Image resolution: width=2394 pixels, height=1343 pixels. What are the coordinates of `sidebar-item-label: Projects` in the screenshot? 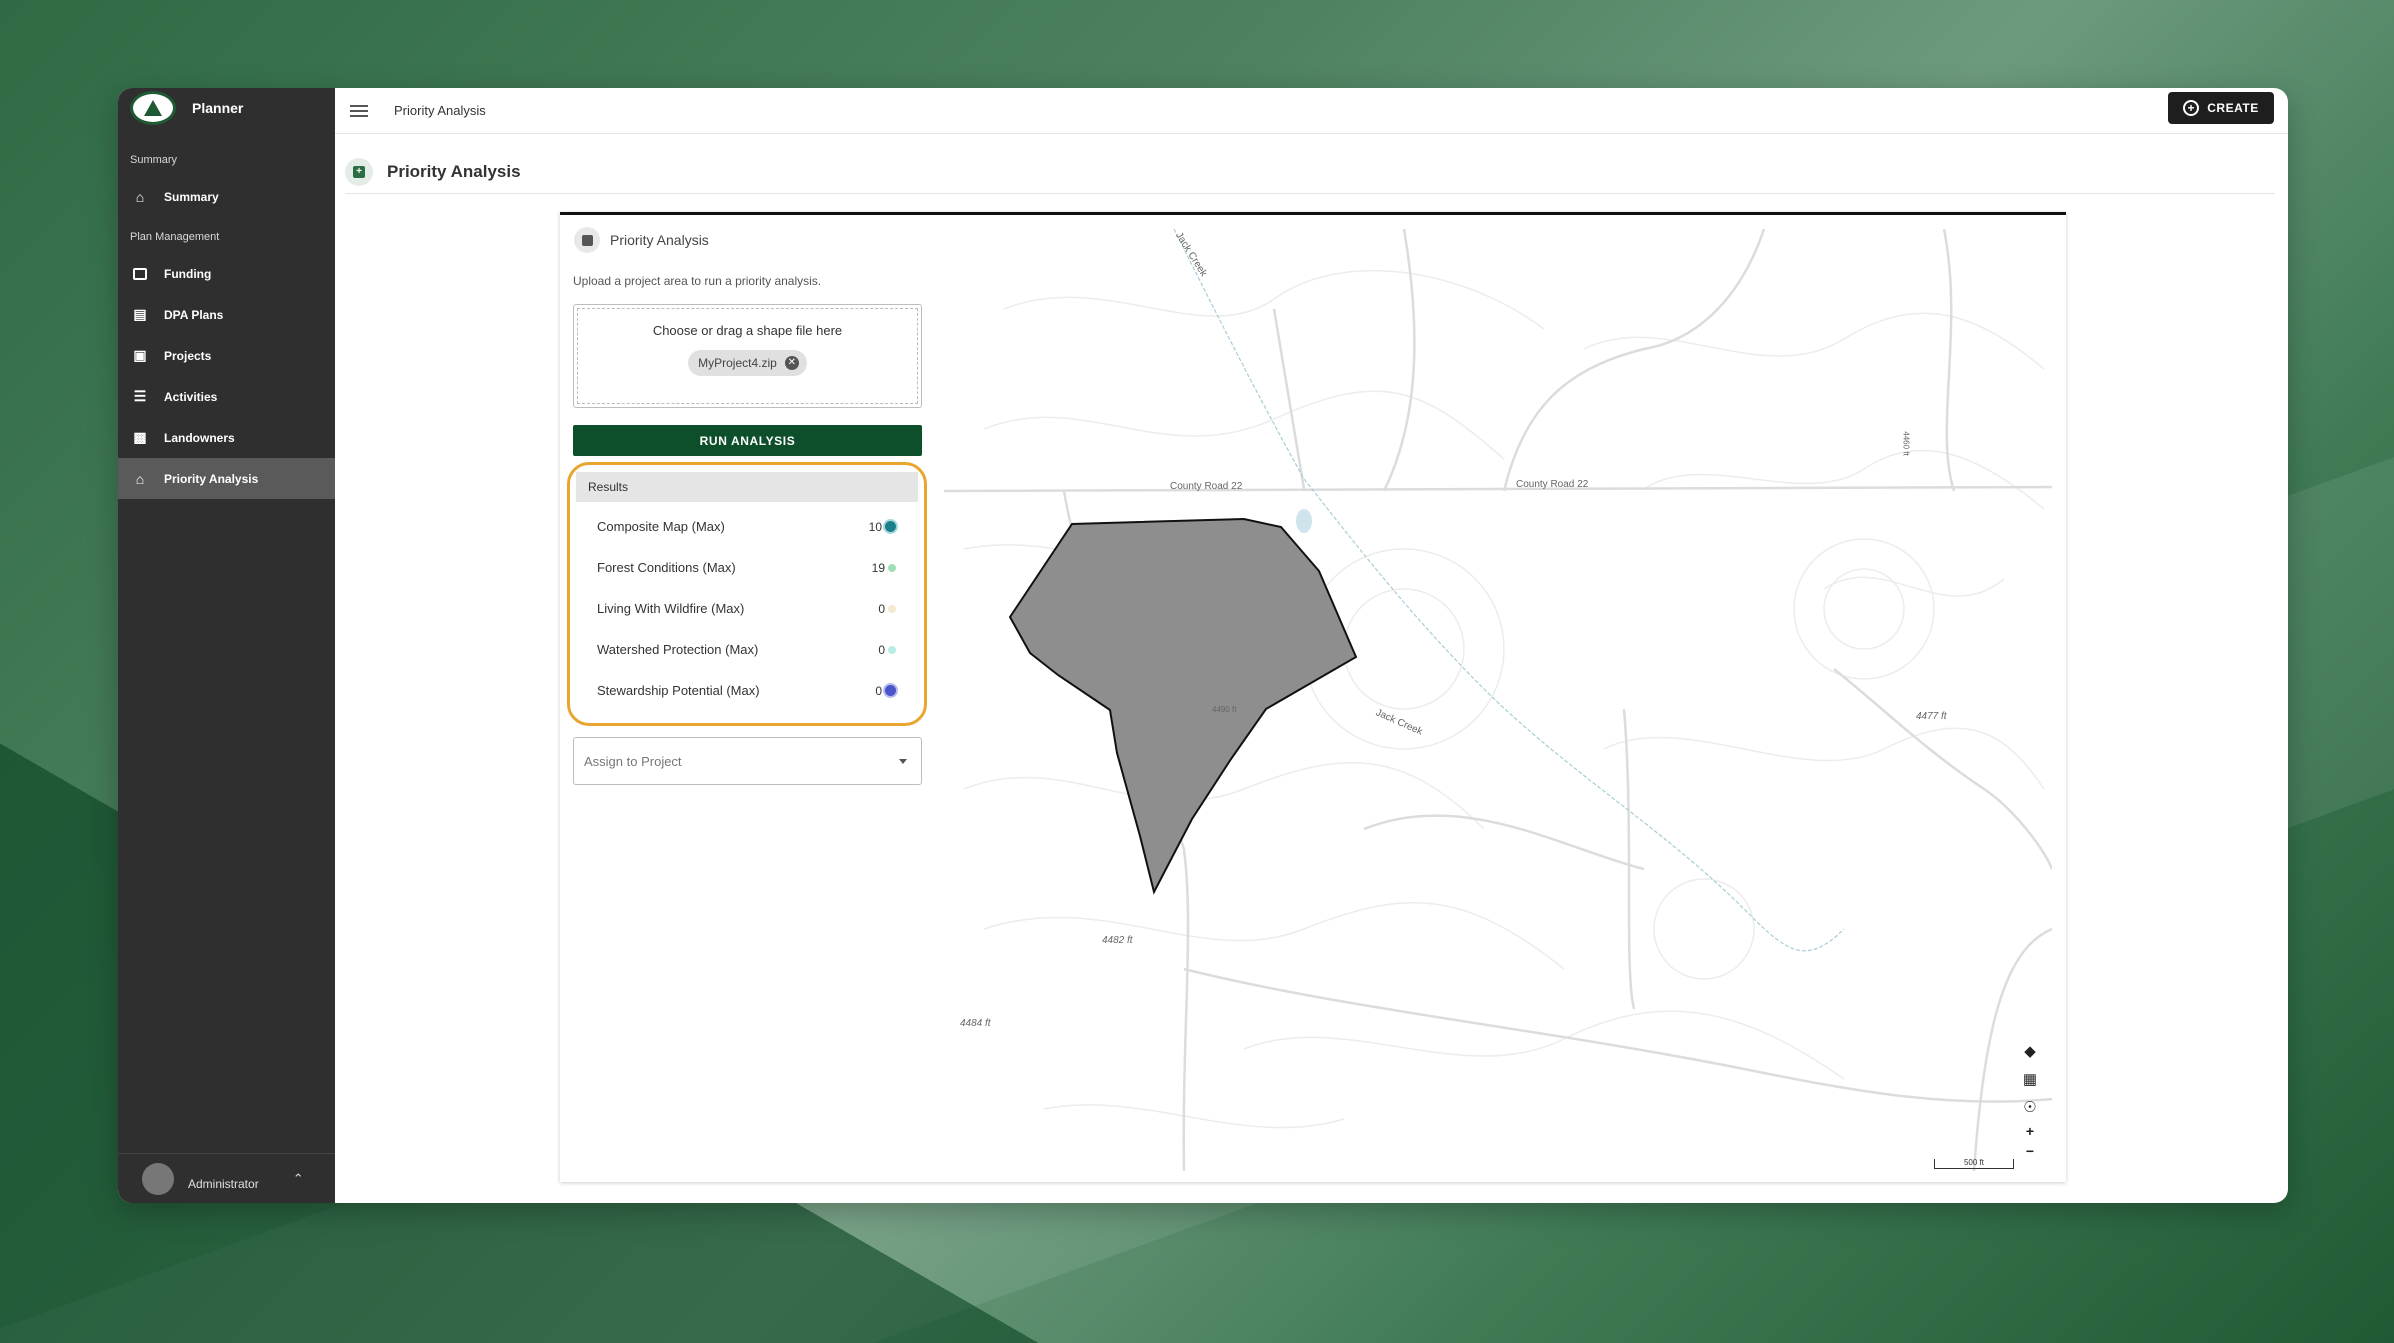 It's located at (188, 355).